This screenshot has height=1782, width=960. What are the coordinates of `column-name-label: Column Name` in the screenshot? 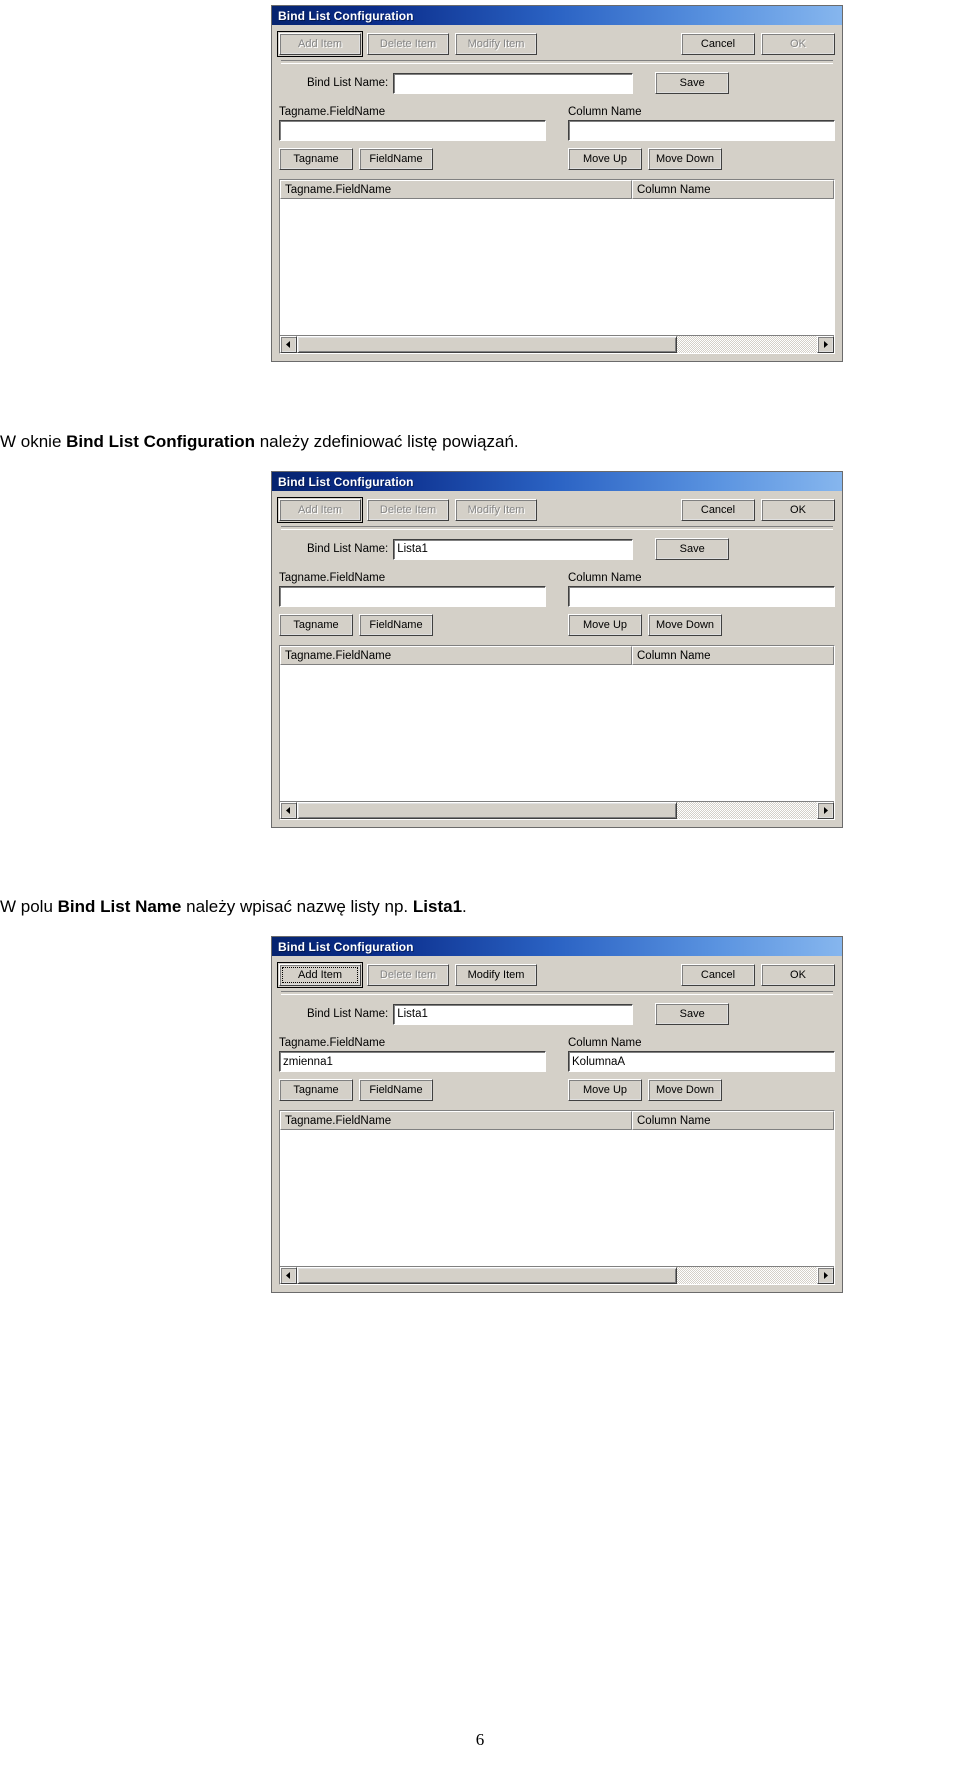 It's located at (605, 1043).